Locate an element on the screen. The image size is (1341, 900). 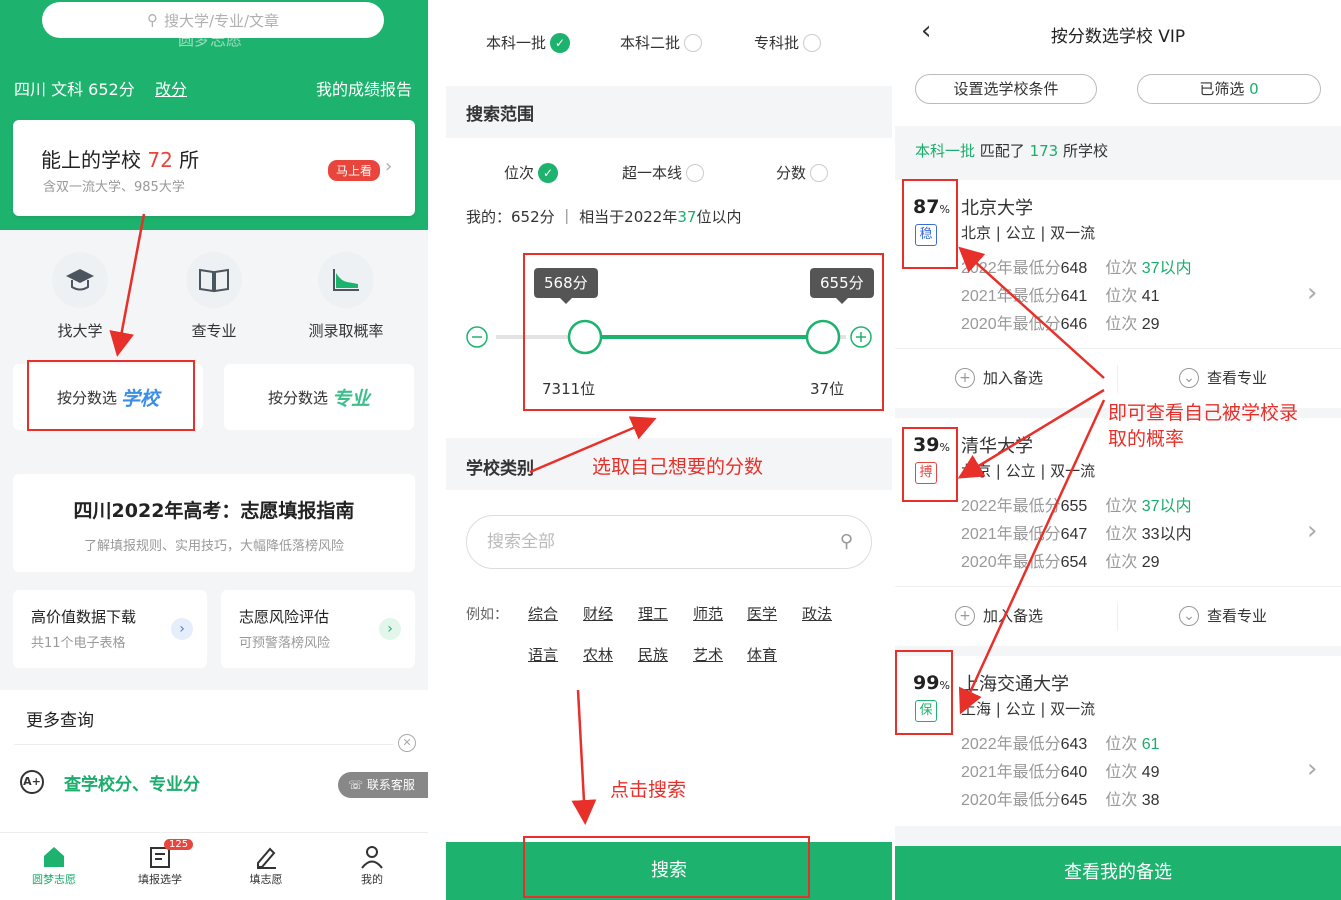
divider is located at coordinates (1117, 617).